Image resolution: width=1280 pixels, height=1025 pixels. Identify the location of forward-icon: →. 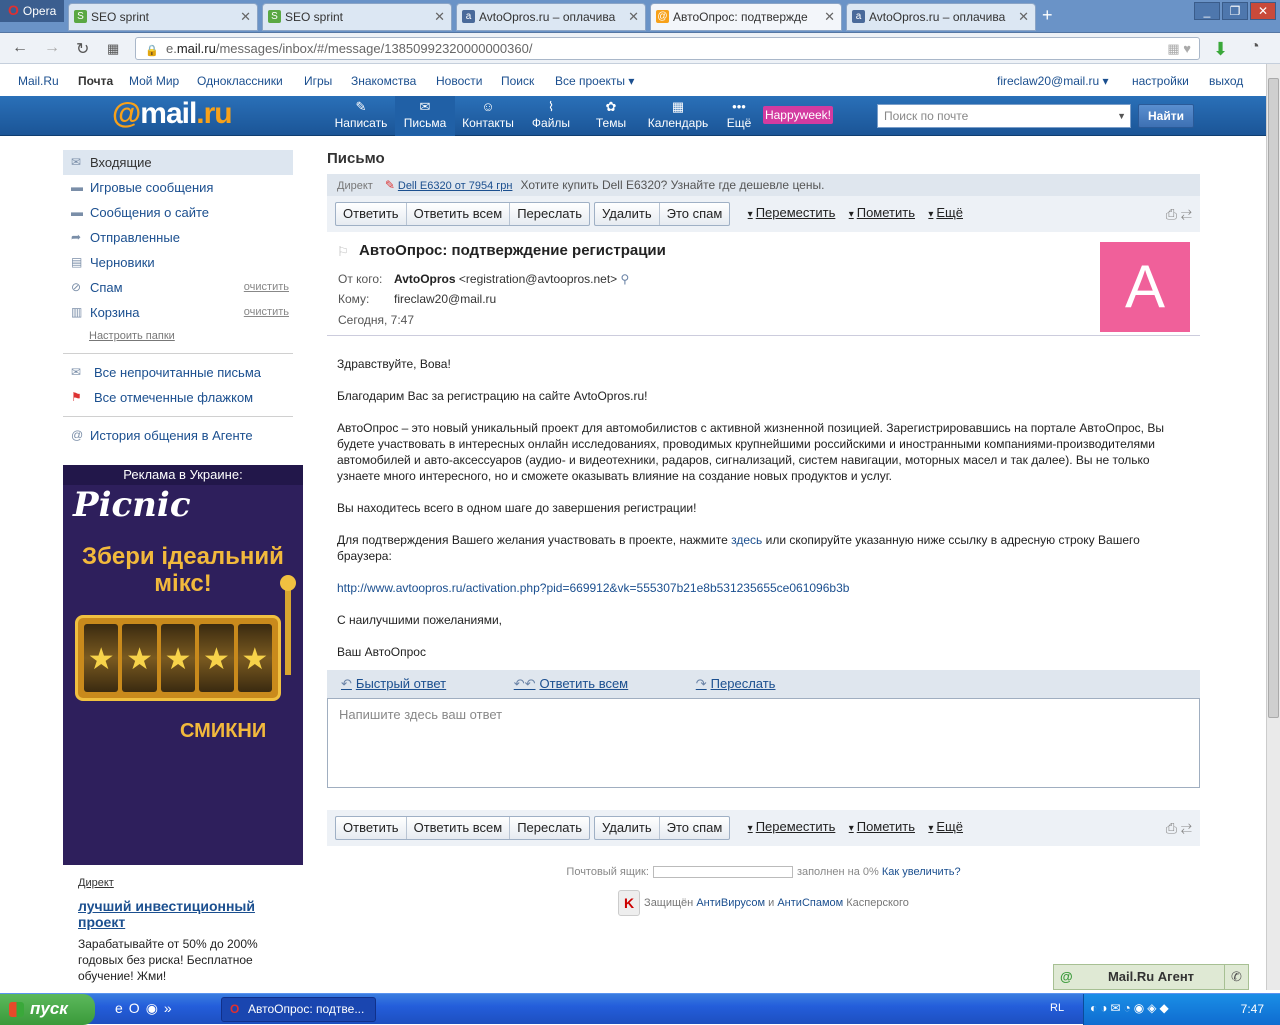
(52, 48).